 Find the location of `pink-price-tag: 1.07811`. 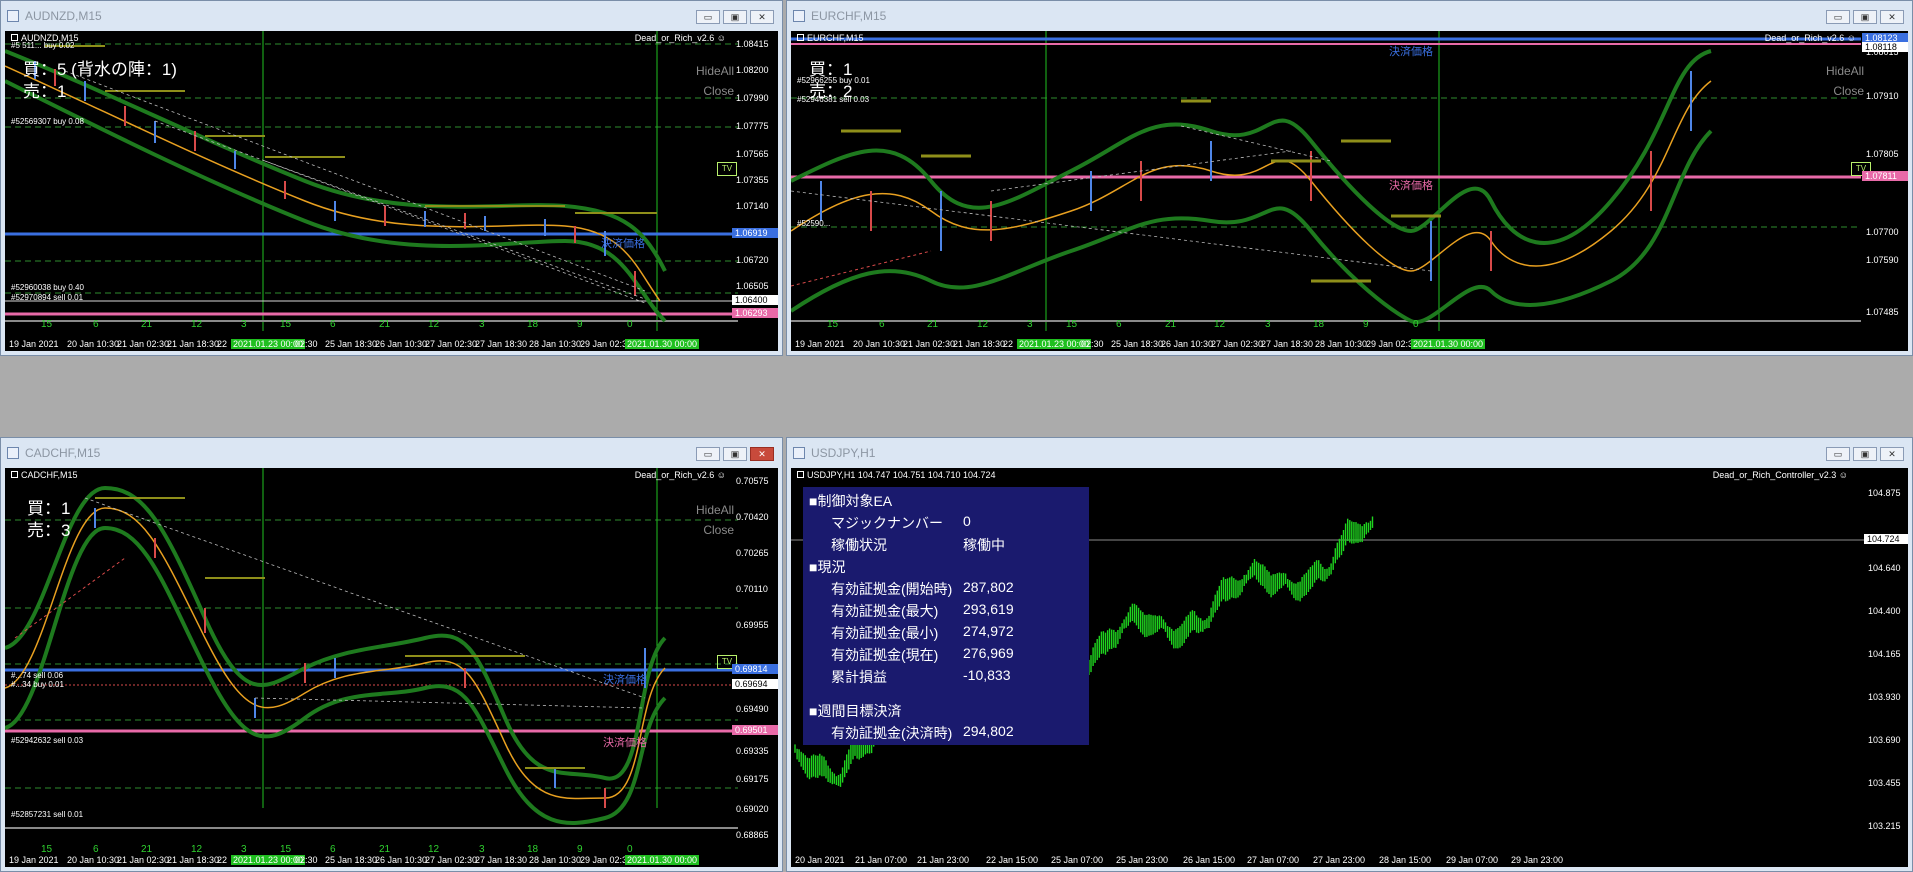

pink-price-tag: 1.07811 is located at coordinates (1885, 176).